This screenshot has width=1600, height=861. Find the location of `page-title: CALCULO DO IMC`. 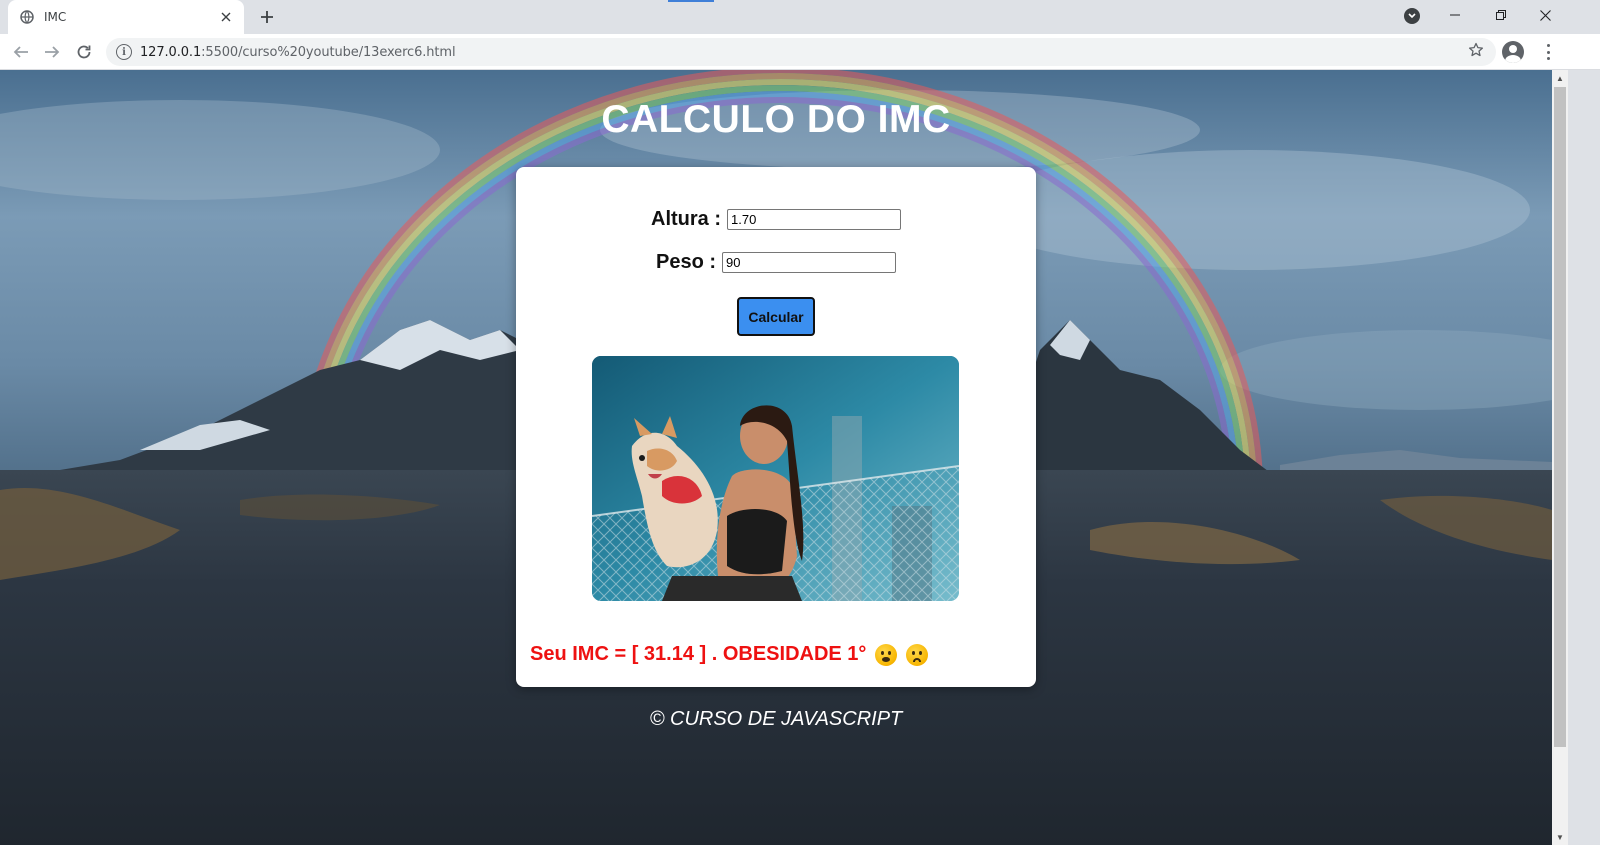

page-title: CALCULO DO IMC is located at coordinates (776, 119).